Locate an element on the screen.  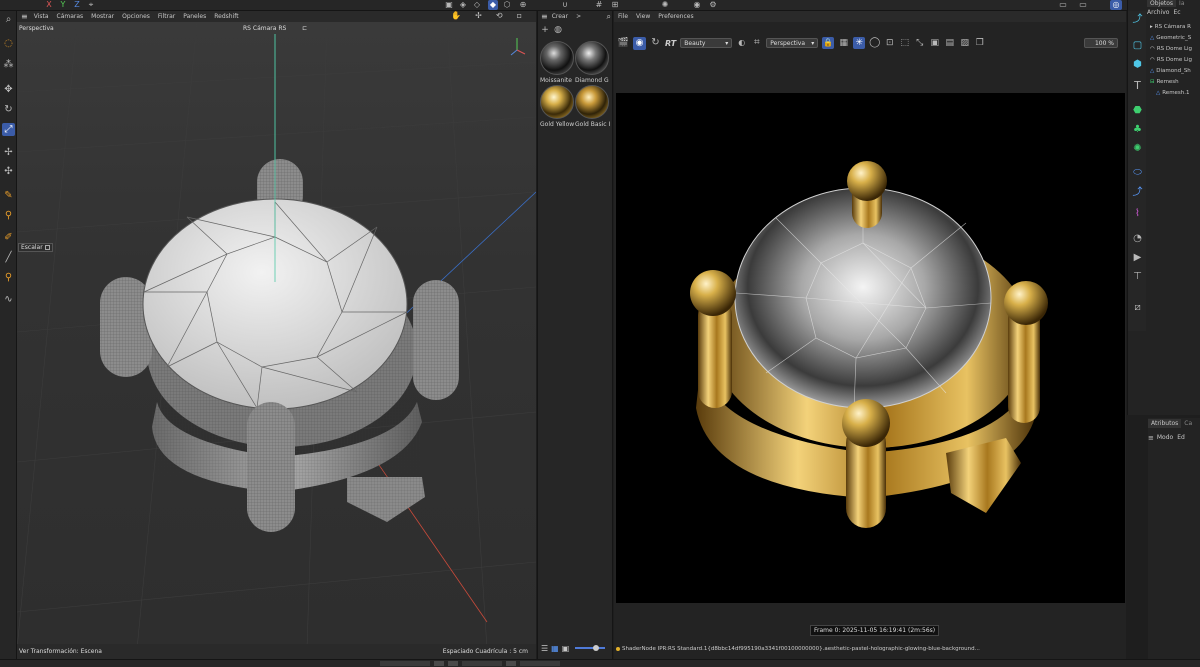
x-axis-icon: X is located at coordinates (49, 5).